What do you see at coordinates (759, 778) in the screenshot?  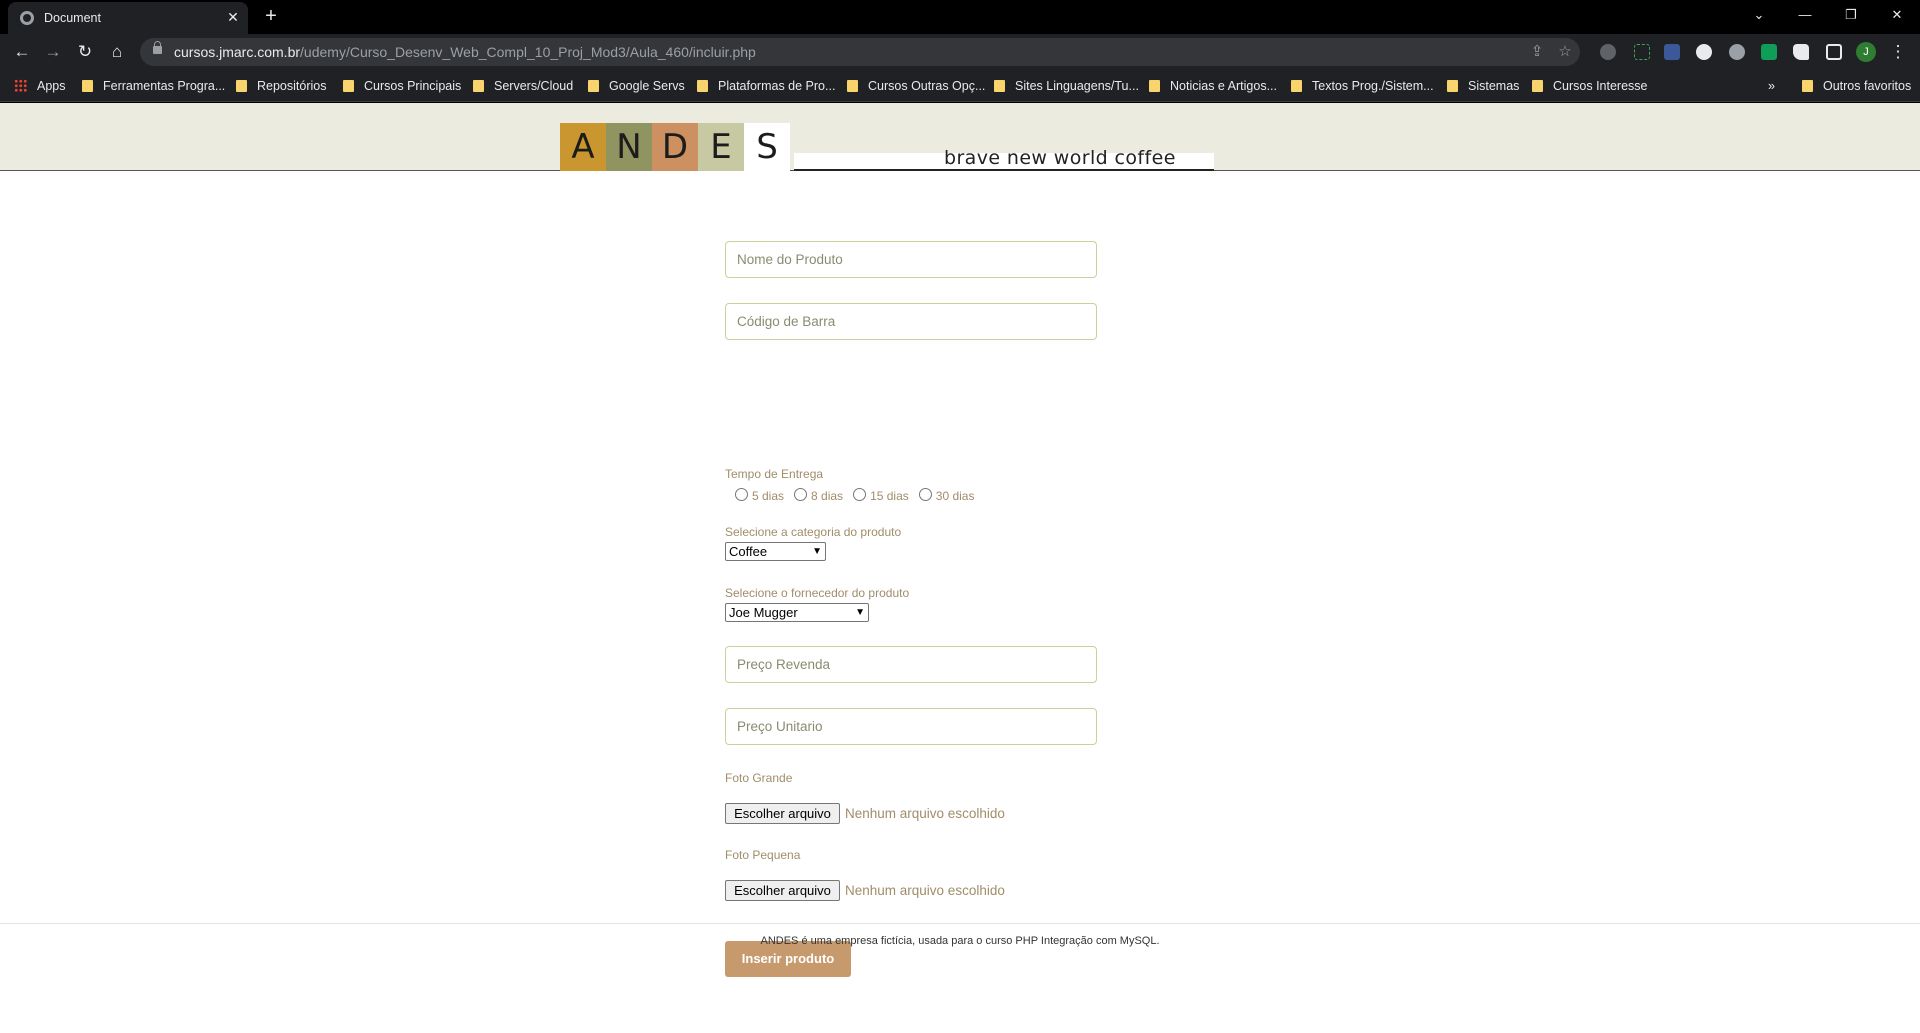 I see `large-photo-label: Foto Grande` at bounding box center [759, 778].